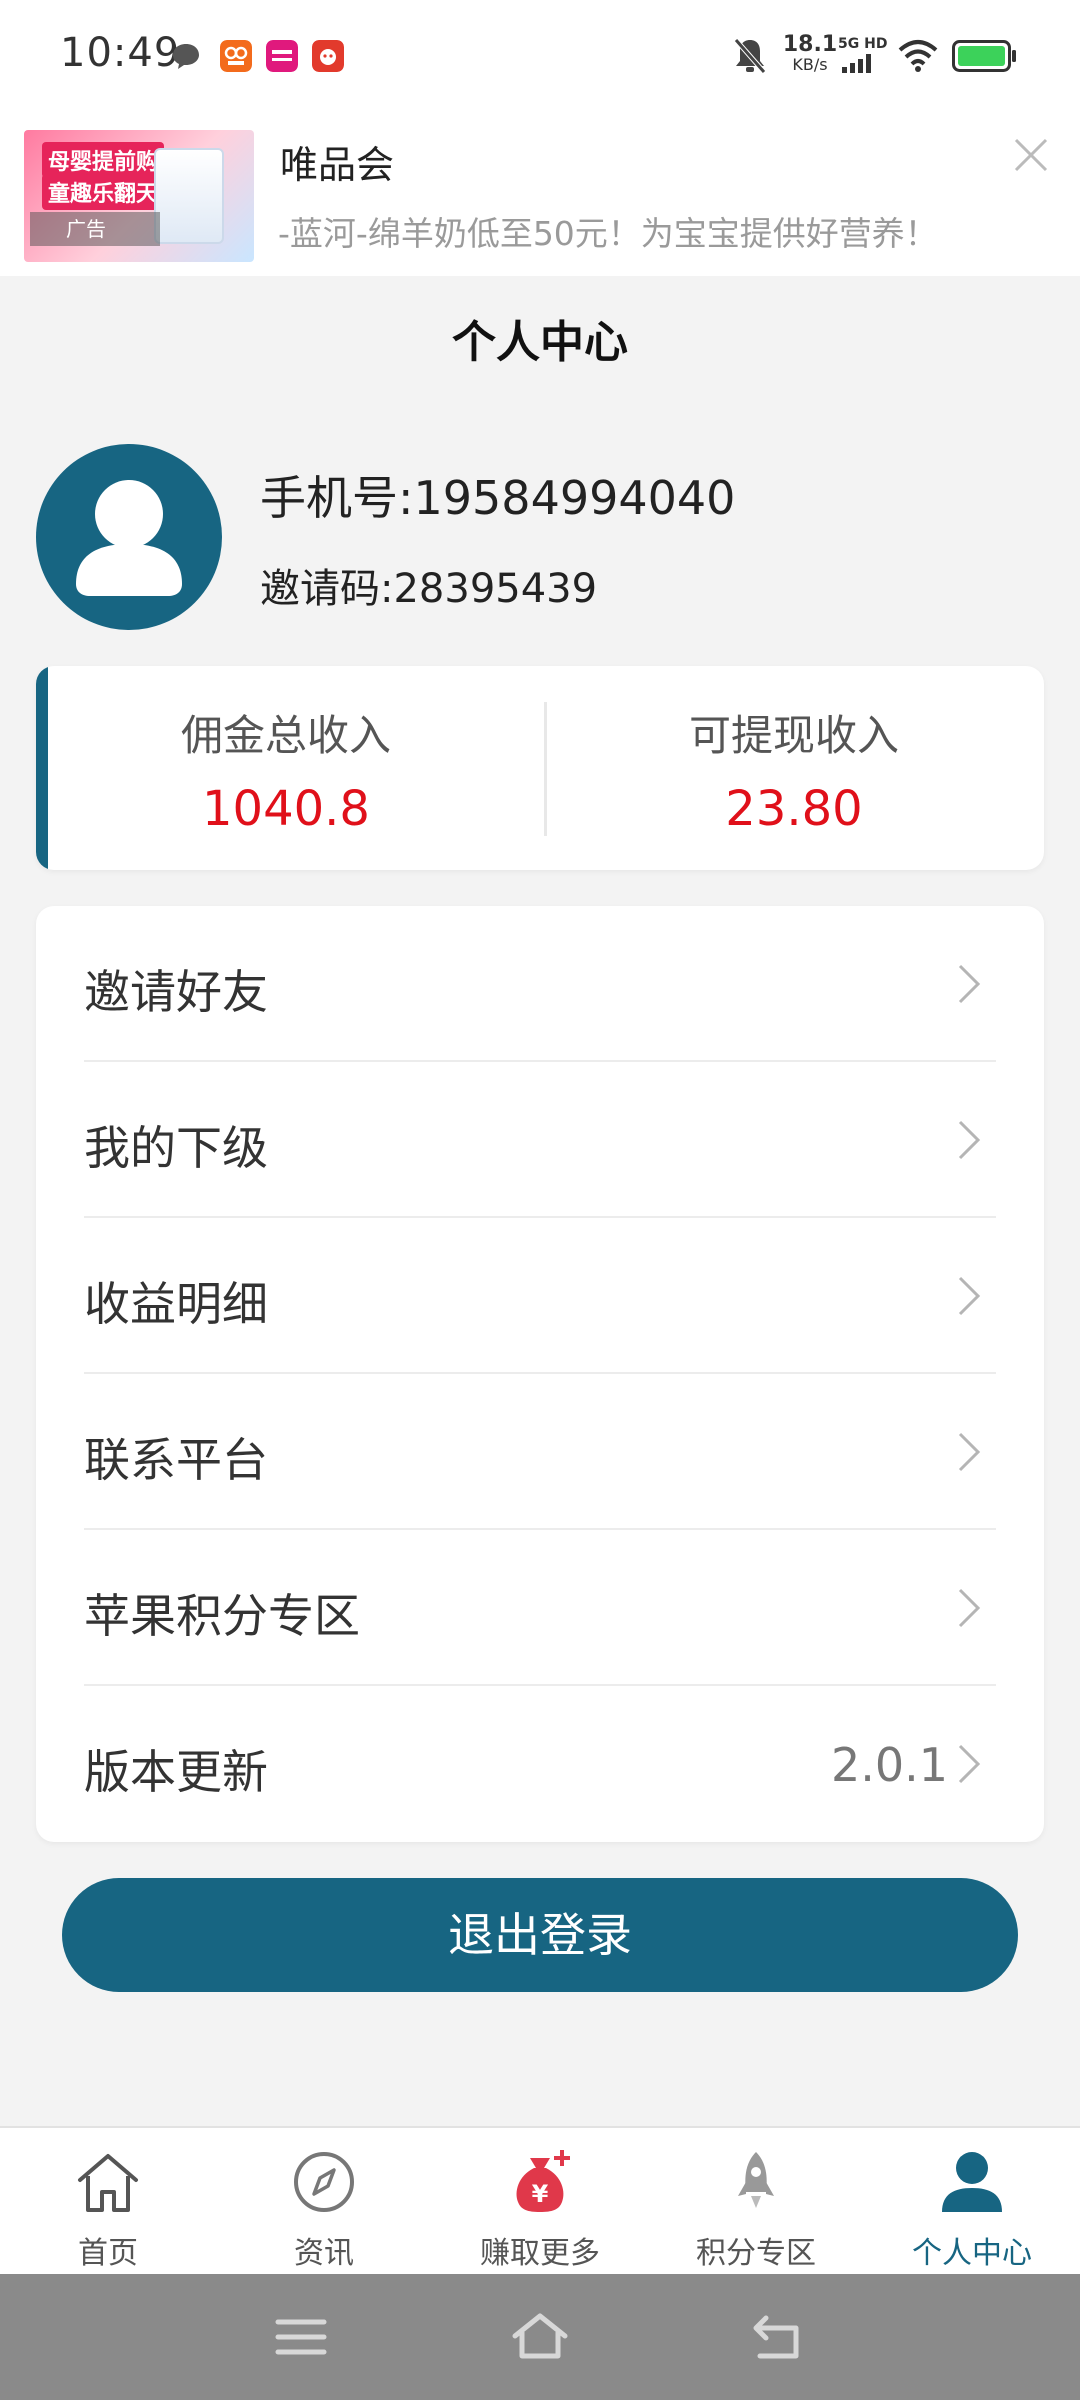 The image size is (1080, 2400). What do you see at coordinates (236, 56) in the screenshot?
I see `app-orange-icon` at bounding box center [236, 56].